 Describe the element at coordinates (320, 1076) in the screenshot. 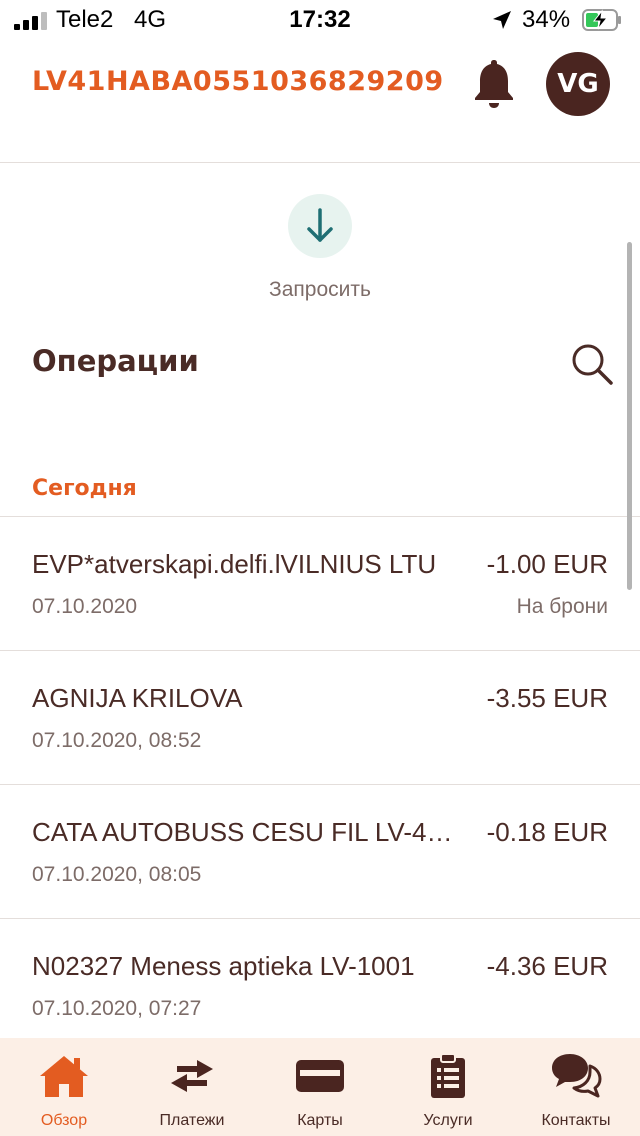

I see `card-icon` at that location.